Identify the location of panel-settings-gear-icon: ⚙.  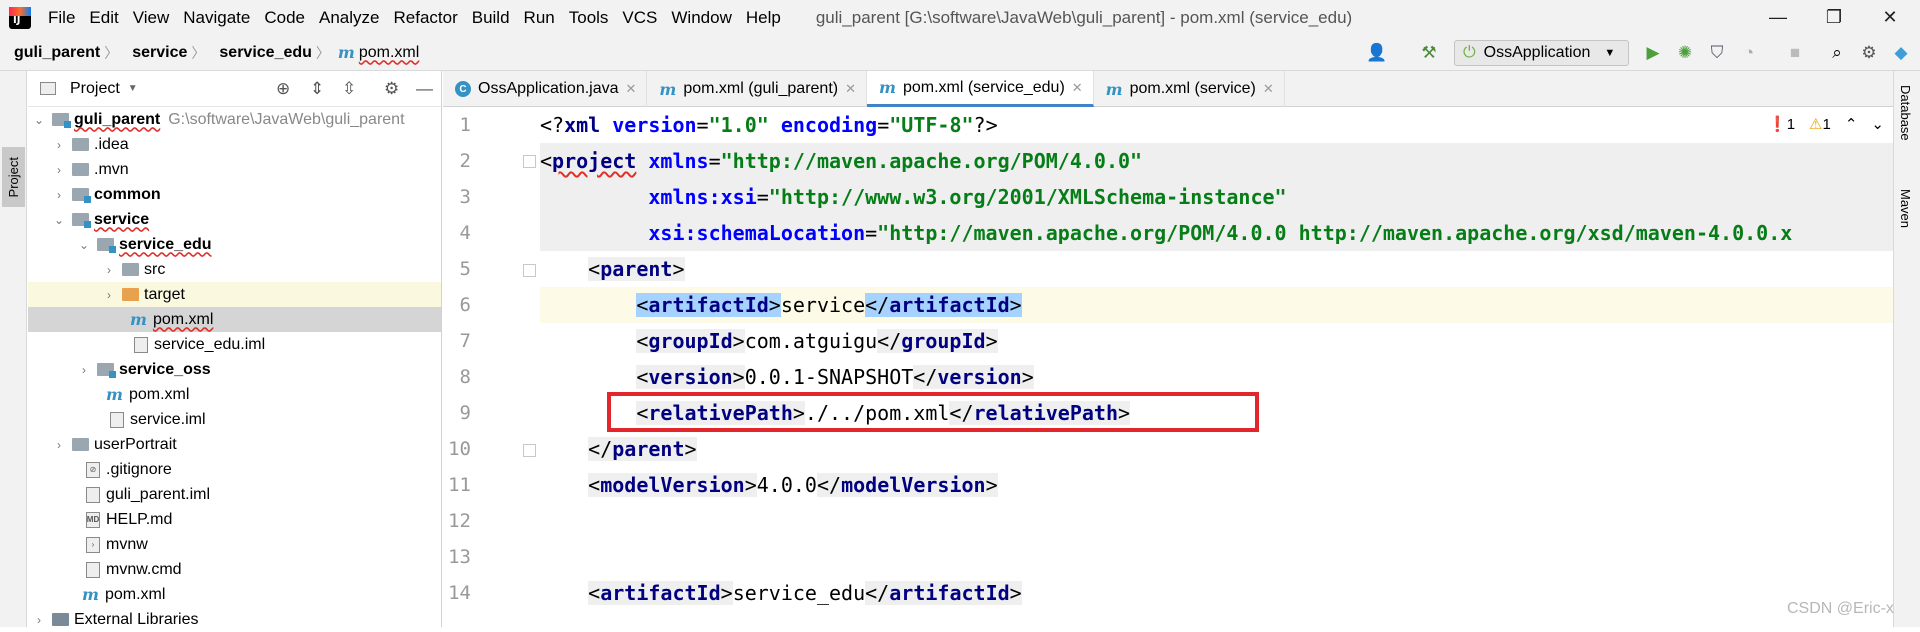
(391, 89).